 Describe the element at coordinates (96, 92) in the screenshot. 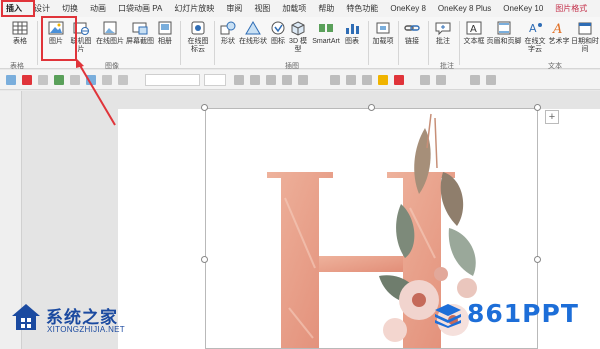

I see `annotation-arrow` at that location.